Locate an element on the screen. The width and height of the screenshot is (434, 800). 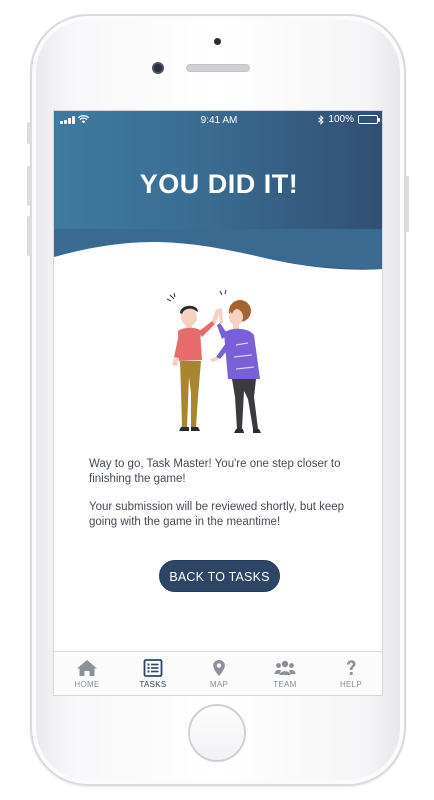
question-icon is located at coordinates (351, 667).